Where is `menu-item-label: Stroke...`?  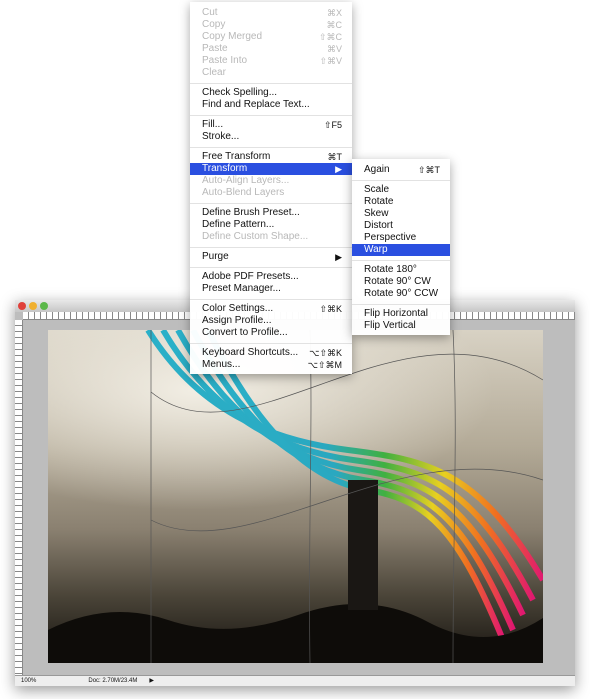
menu-item-label: Stroke... is located at coordinates (221, 136).